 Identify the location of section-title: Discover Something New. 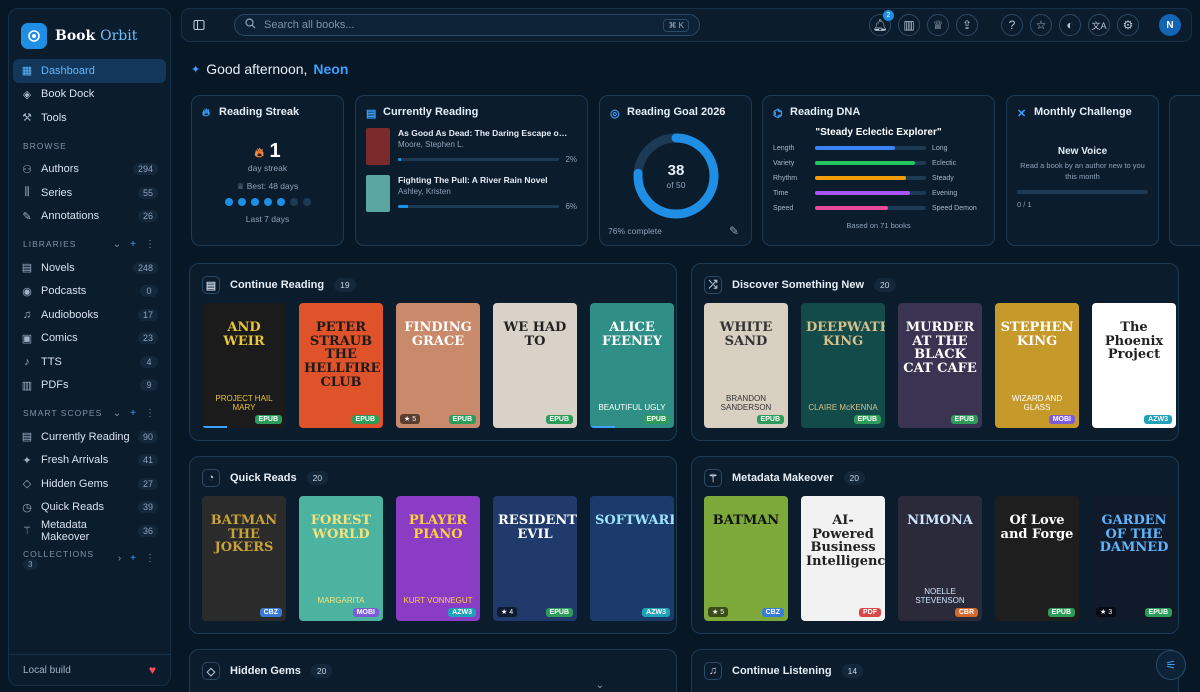
(798, 285).